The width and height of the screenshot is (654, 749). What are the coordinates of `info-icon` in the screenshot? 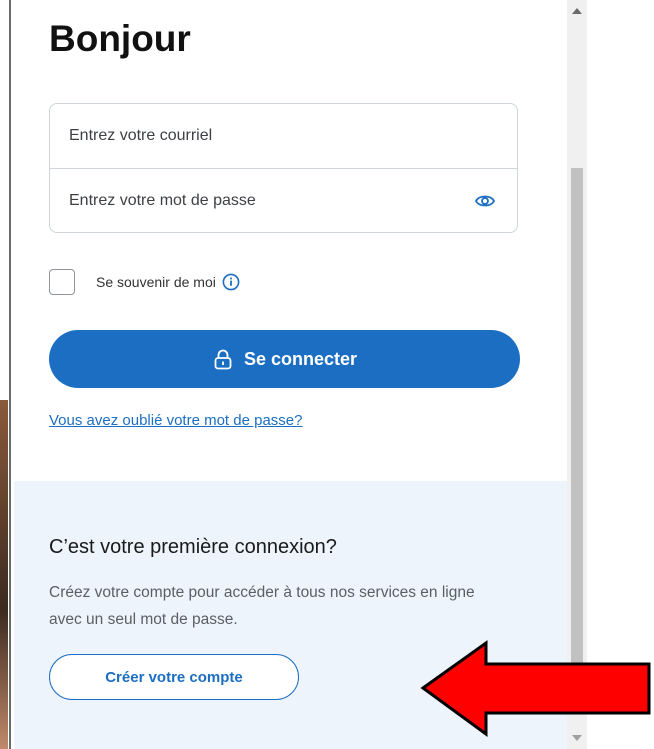 It's located at (231, 282).